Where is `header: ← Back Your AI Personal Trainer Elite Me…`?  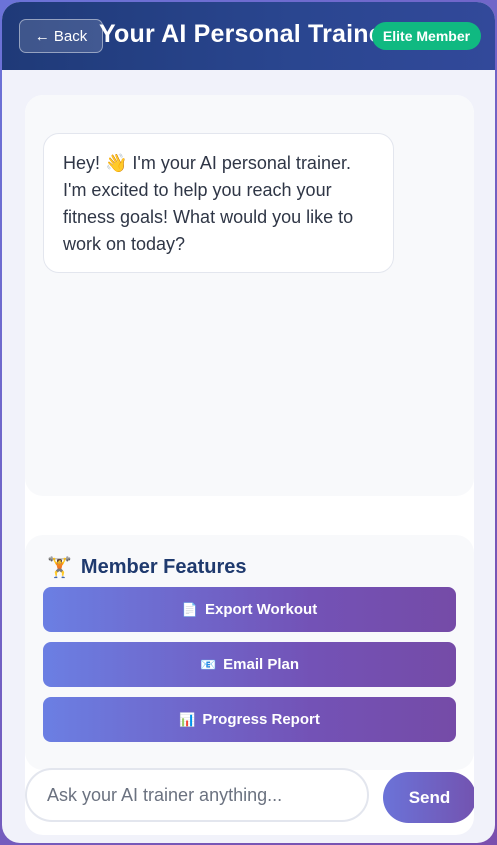 header: ← Back Your AI Personal Trainer Elite Me… is located at coordinates (248, 36).